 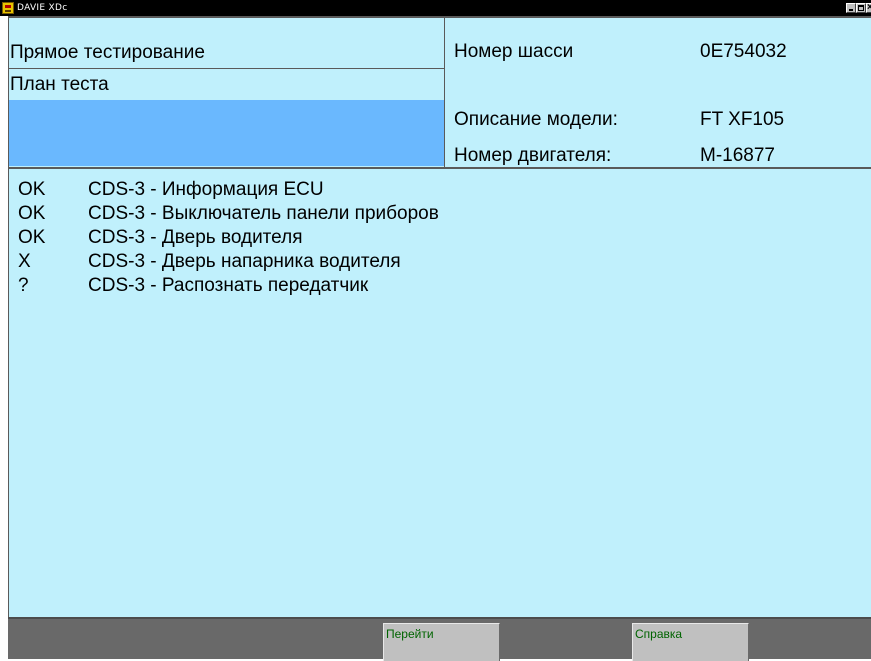 I want to click on selection-area, so click(x=226, y=133).